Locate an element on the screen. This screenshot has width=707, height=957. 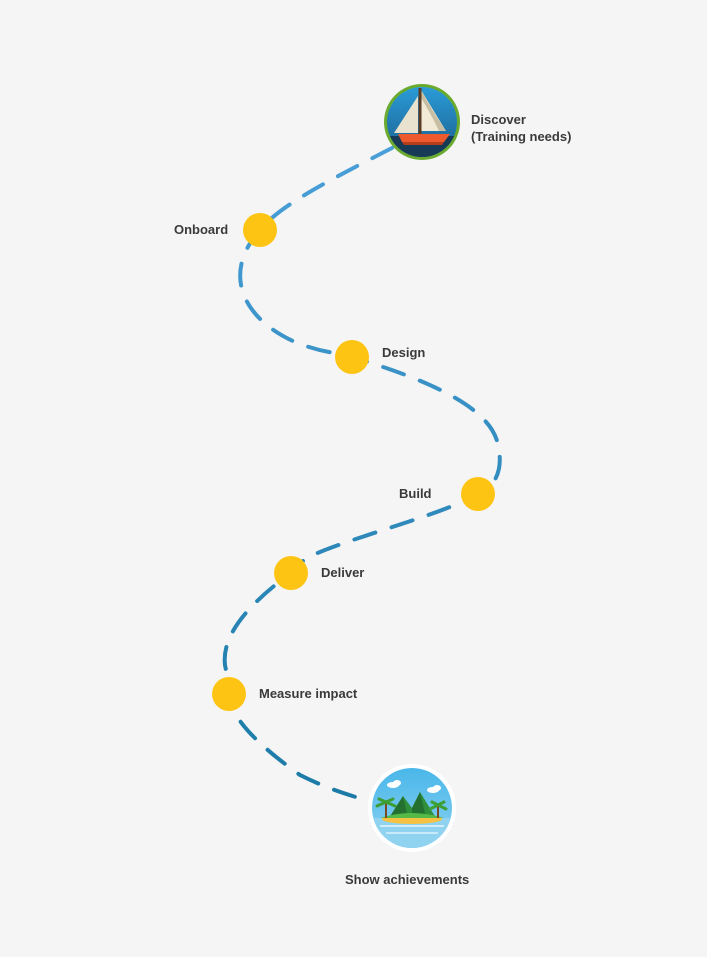
milestone-measure-impact is located at coordinates (229, 694).